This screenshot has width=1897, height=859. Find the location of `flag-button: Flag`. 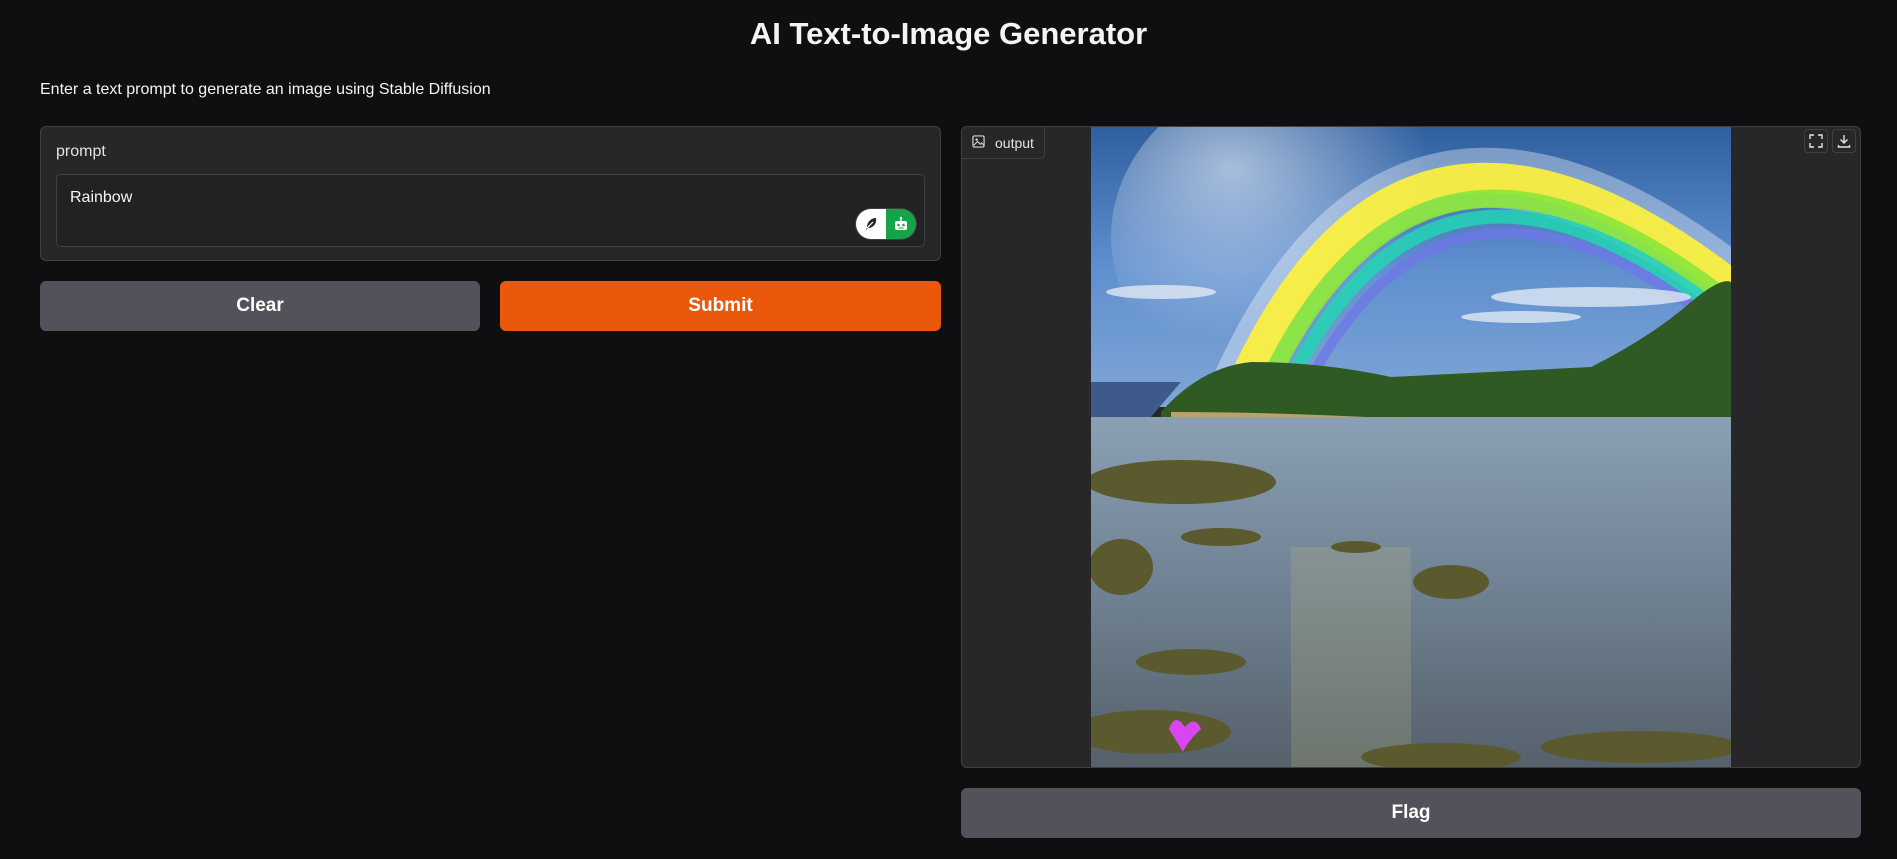

flag-button: Flag is located at coordinates (1411, 813).